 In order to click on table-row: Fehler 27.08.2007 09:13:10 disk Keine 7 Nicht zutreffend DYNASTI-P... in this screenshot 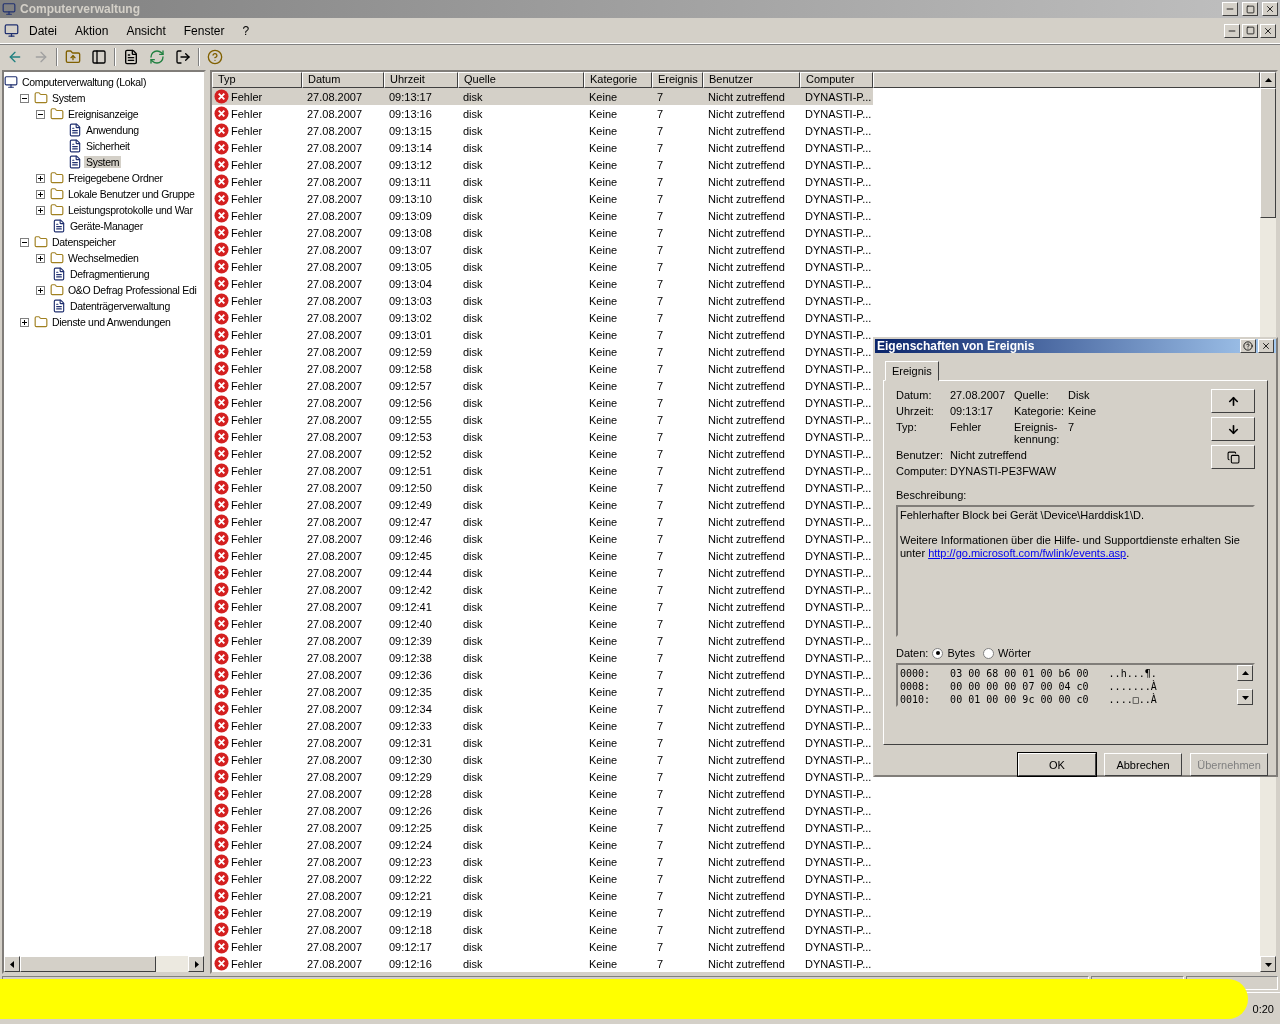, I will do `click(542, 198)`.